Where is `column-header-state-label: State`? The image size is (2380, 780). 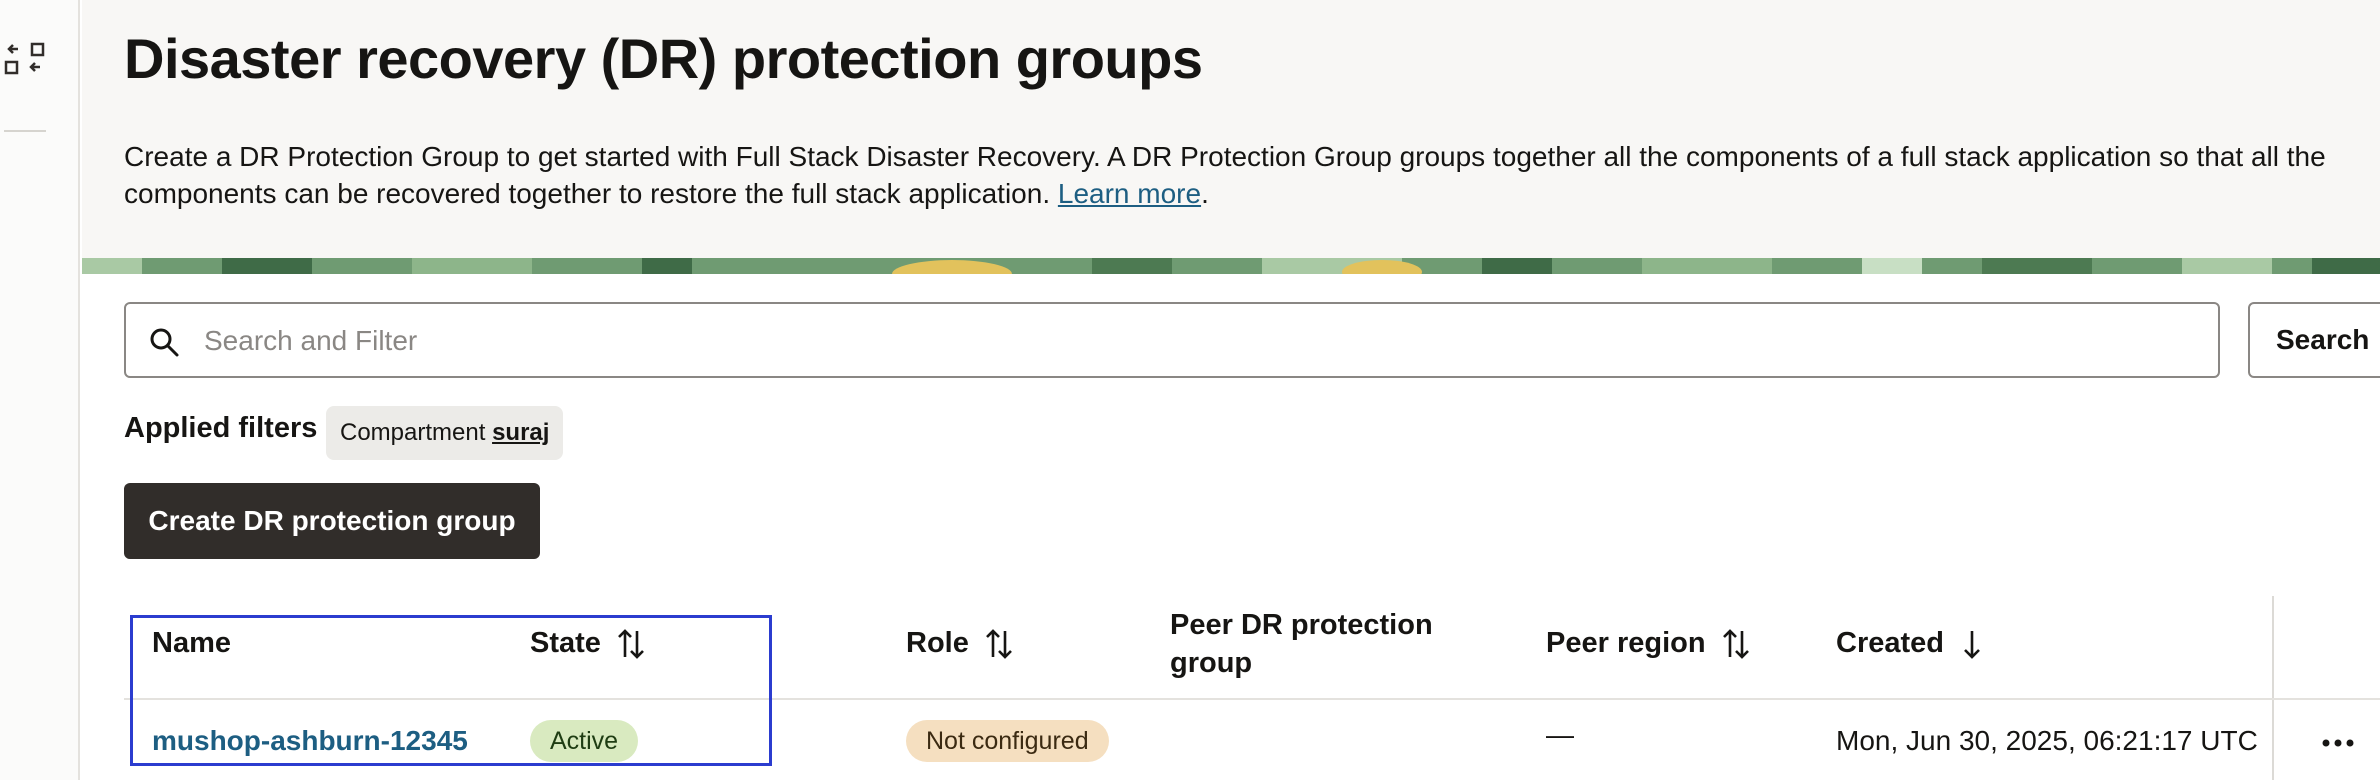
column-header-state-label: State is located at coordinates (565, 643).